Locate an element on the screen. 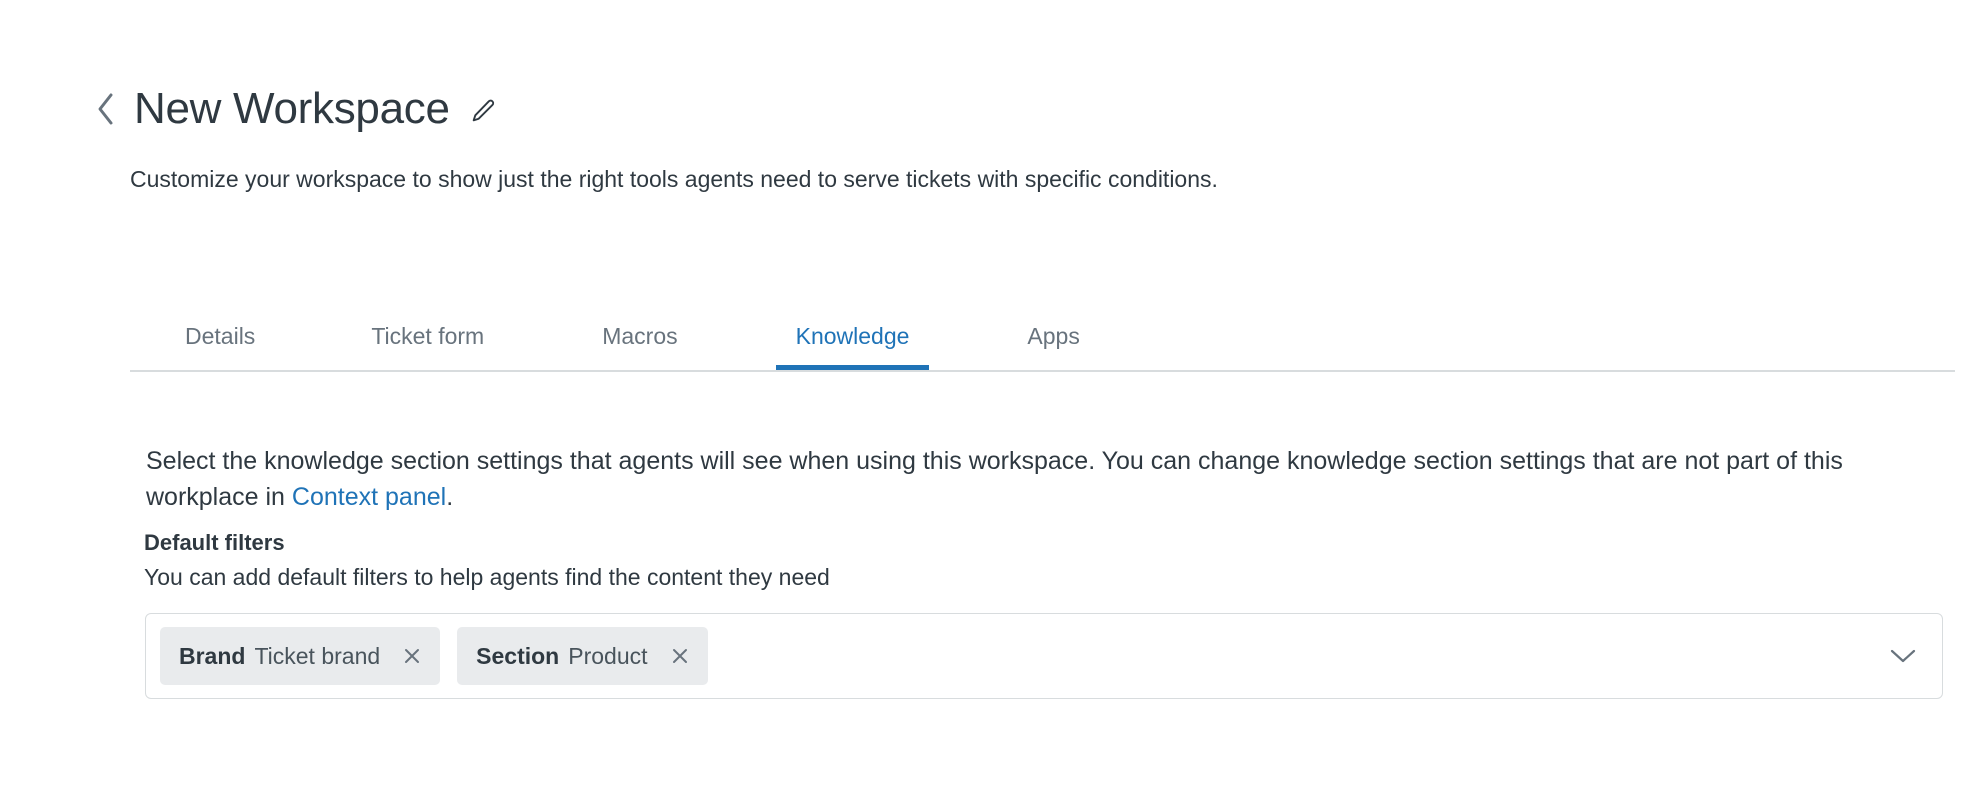  default-filters-multiselect: Brand Ticket brand Section Product is located at coordinates (1044, 656).